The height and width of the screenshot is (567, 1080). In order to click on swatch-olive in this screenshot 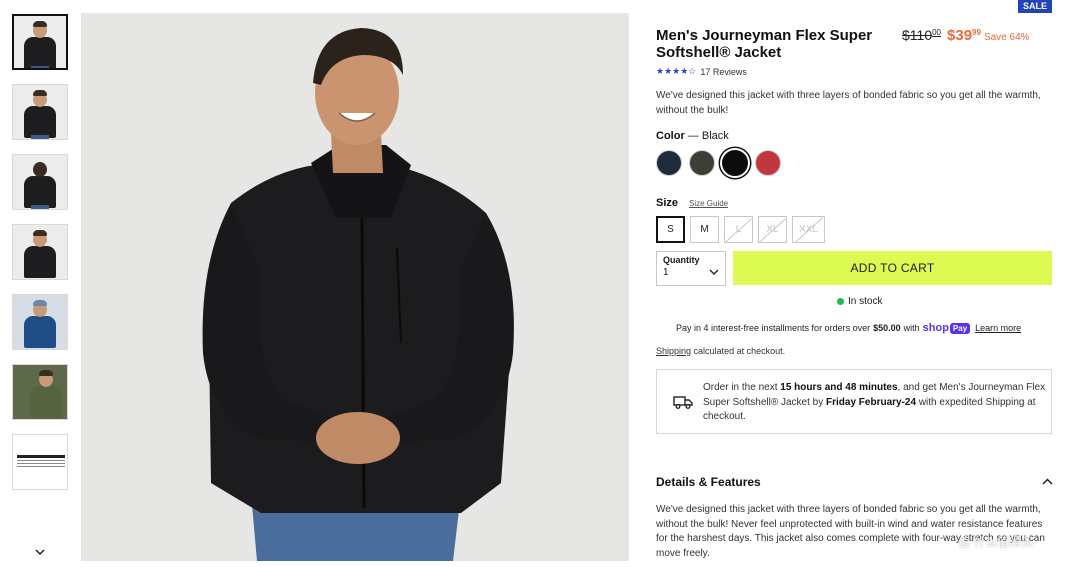, I will do `click(702, 163)`.